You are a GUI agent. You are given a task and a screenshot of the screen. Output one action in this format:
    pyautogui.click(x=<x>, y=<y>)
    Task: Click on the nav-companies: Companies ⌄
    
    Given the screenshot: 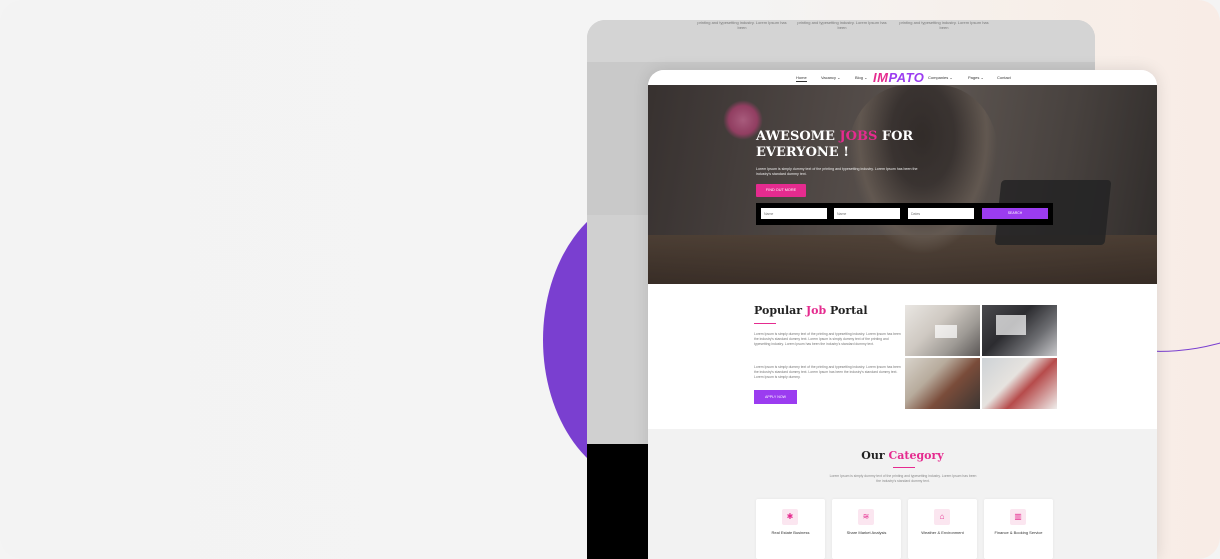 What is the action you would take?
    pyautogui.click(x=940, y=77)
    